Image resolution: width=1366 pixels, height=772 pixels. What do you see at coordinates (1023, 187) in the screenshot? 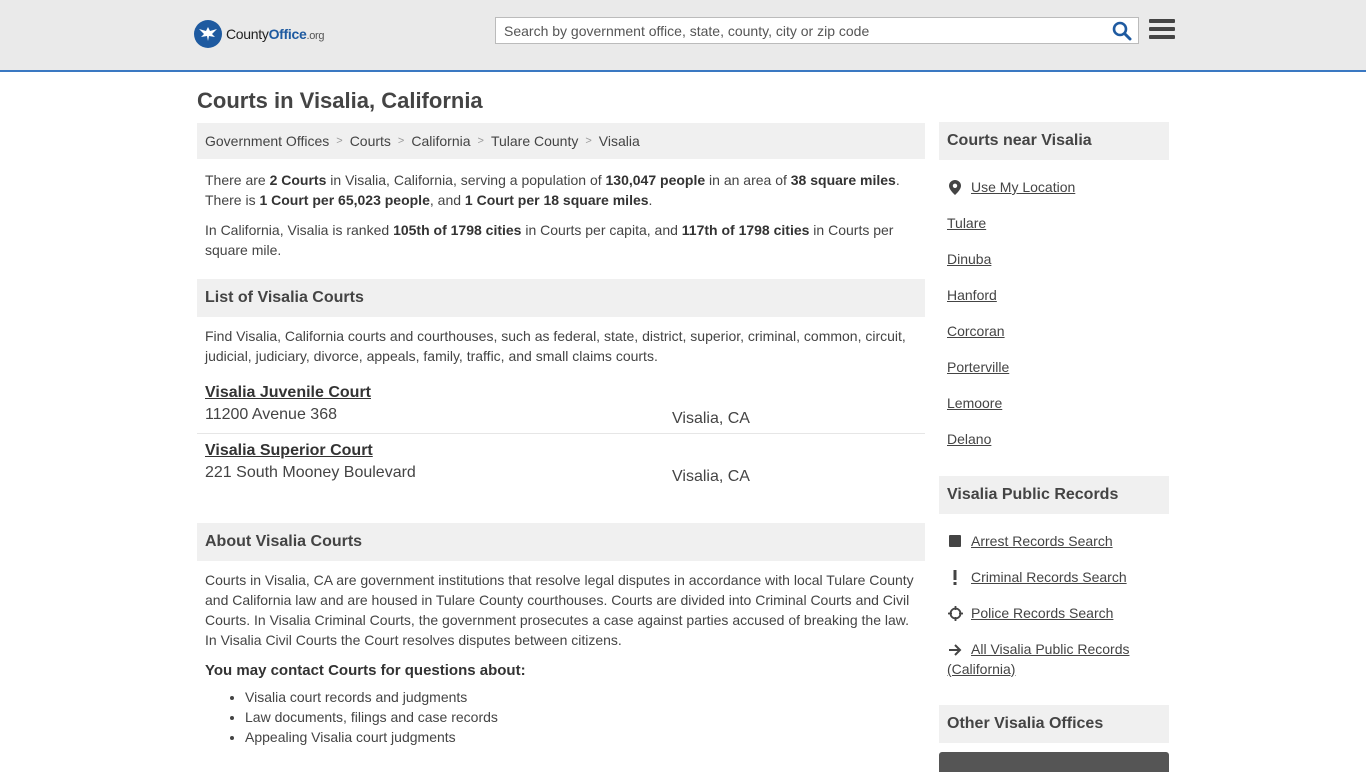
I see `use-my-location-link: Use My Location` at bounding box center [1023, 187].